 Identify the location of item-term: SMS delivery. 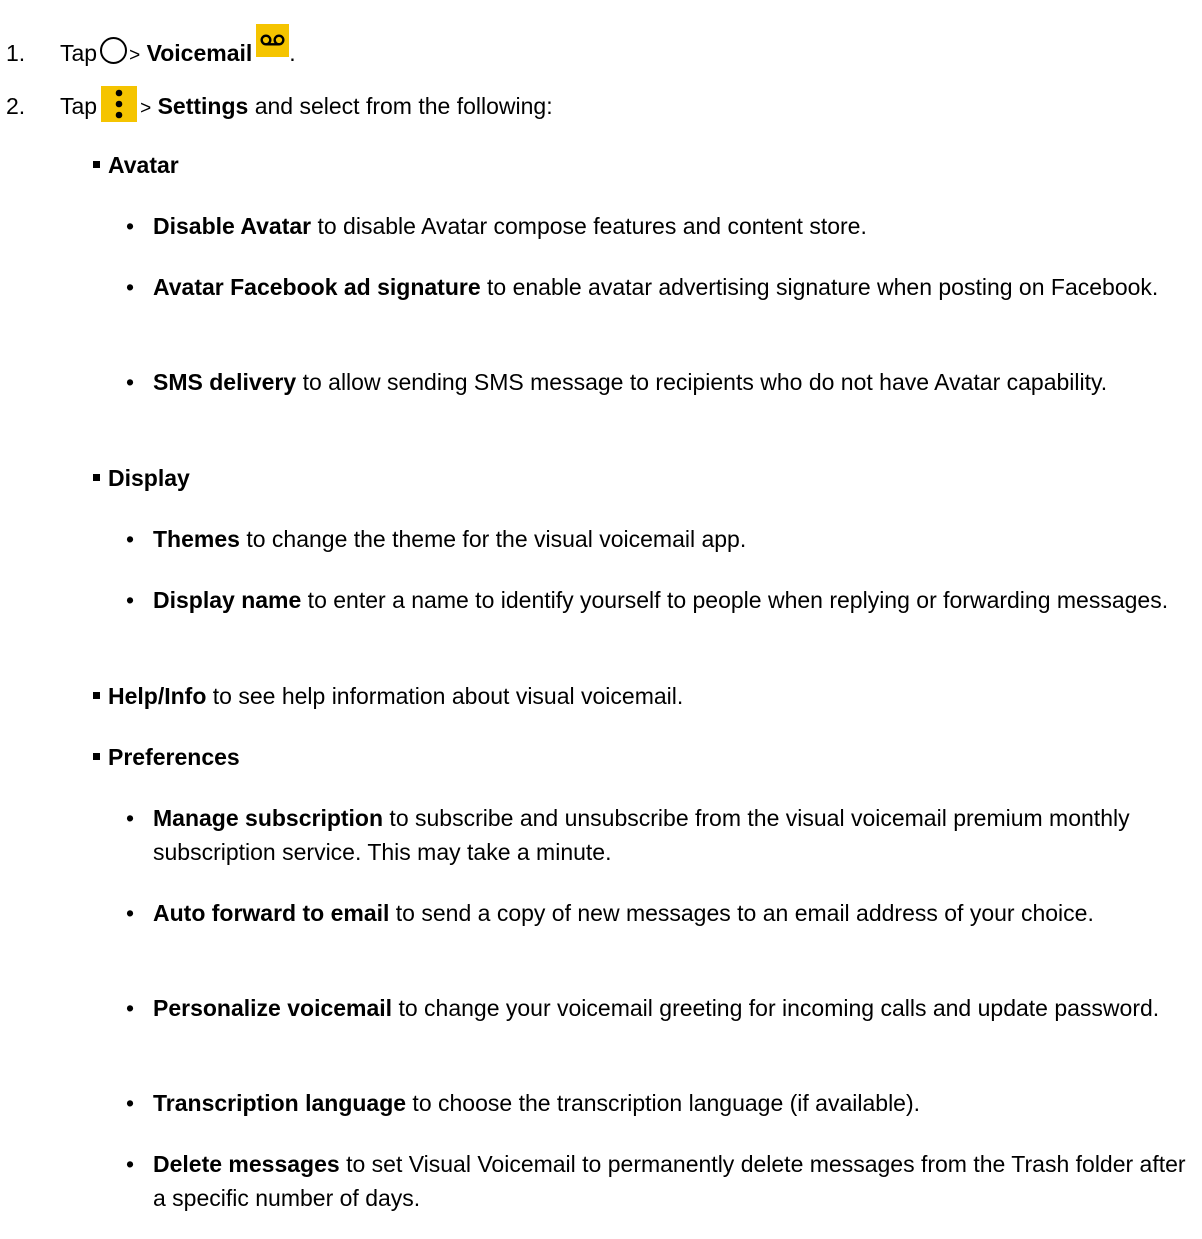
(225, 382).